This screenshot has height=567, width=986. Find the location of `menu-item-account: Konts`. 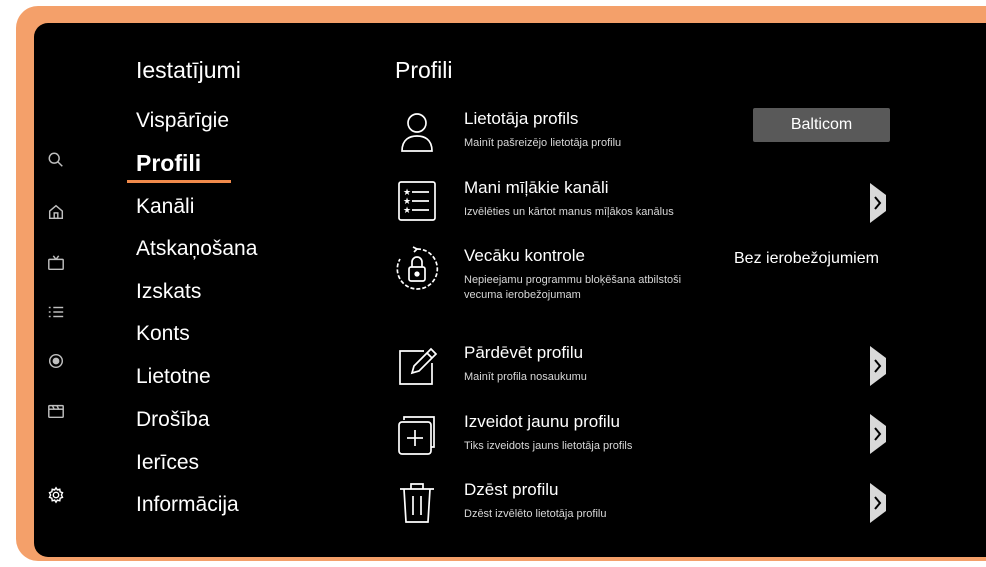

menu-item-account: Konts is located at coordinates (163, 334).